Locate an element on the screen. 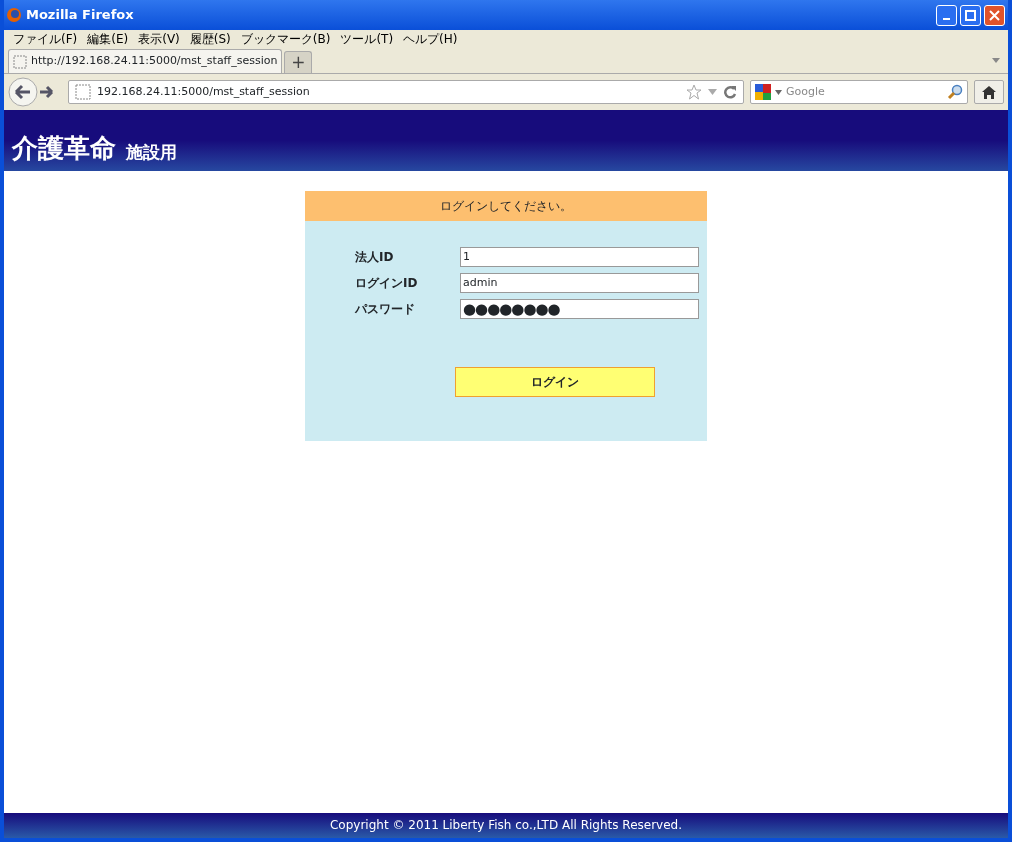 Image resolution: width=1012 pixels, height=842 pixels. address-bar: 192.168.24.11:5000/mst_staff_session is located at coordinates (406, 92).